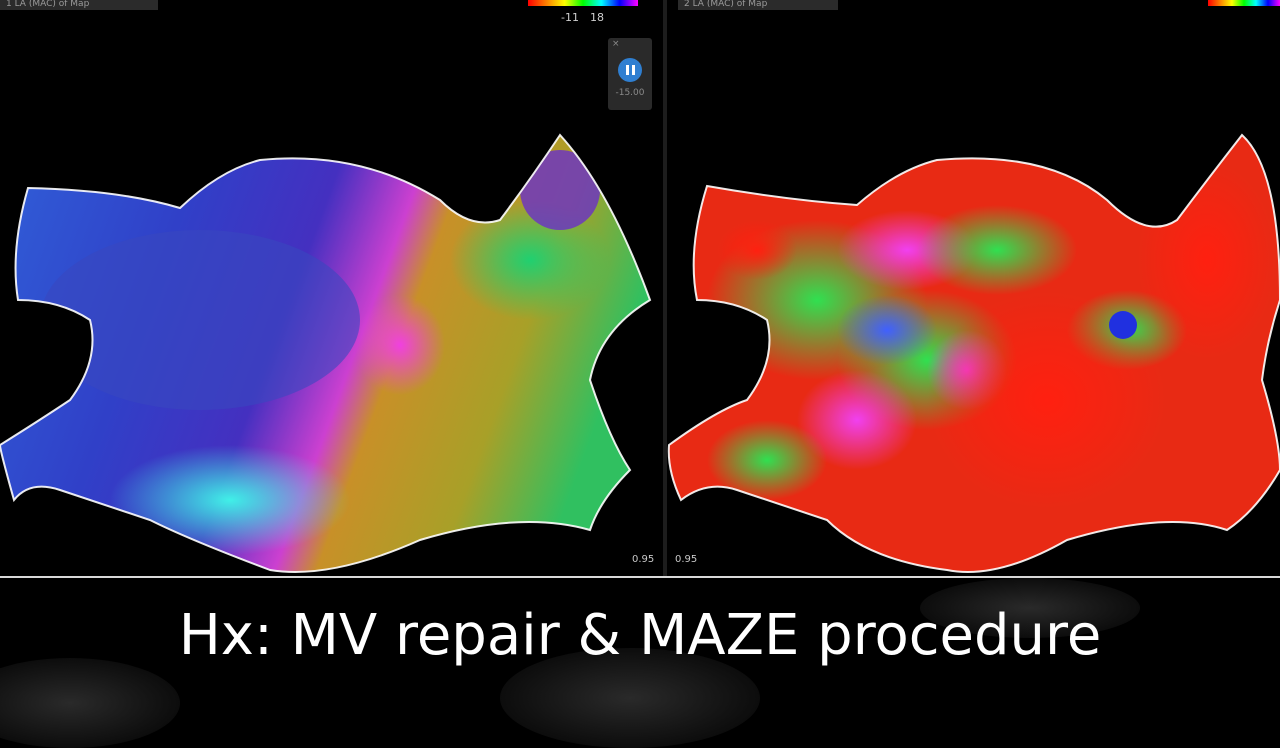 The width and height of the screenshot is (1280, 748). Describe the element at coordinates (640, 635) in the screenshot. I see `caption-text: Hx: MV repair & MAZE procedure` at that location.